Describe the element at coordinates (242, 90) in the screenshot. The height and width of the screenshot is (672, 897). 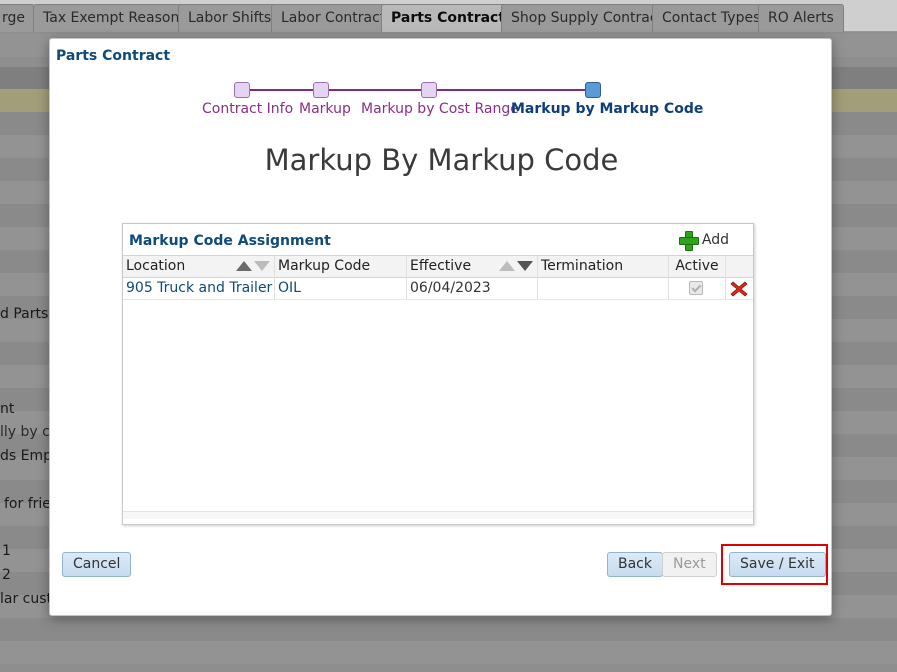
I see `wizard-step-contract-info-marker` at that location.